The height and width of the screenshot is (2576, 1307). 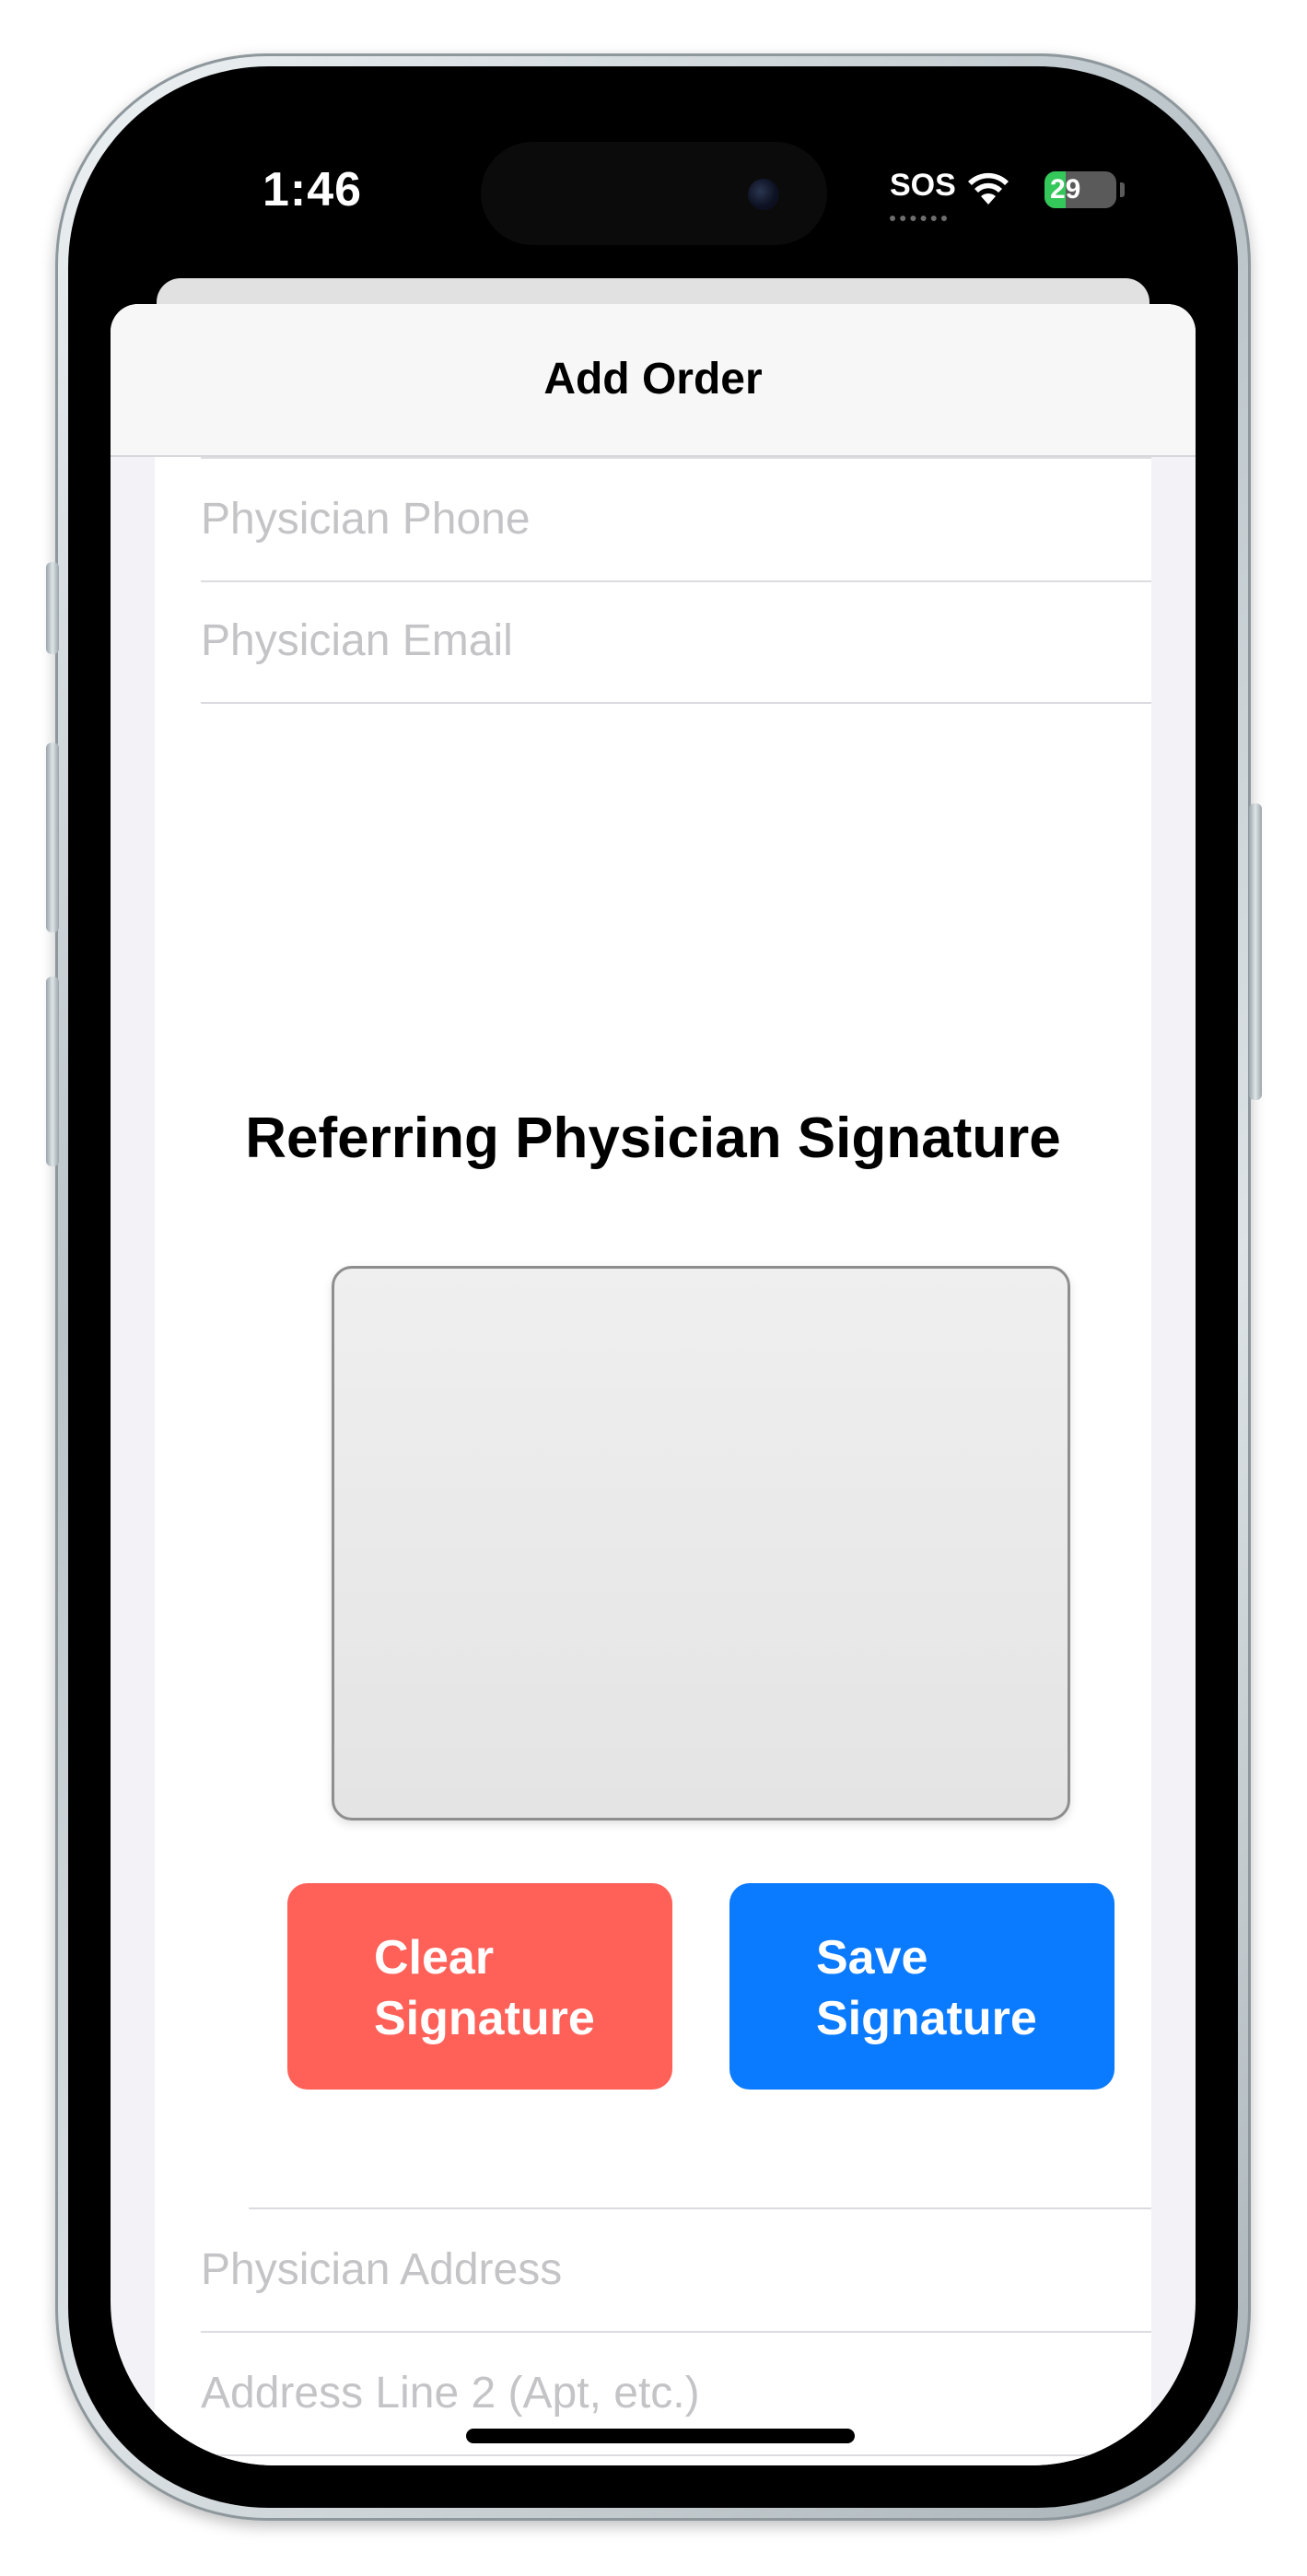 I want to click on dynamic-island, so click(x=654, y=193).